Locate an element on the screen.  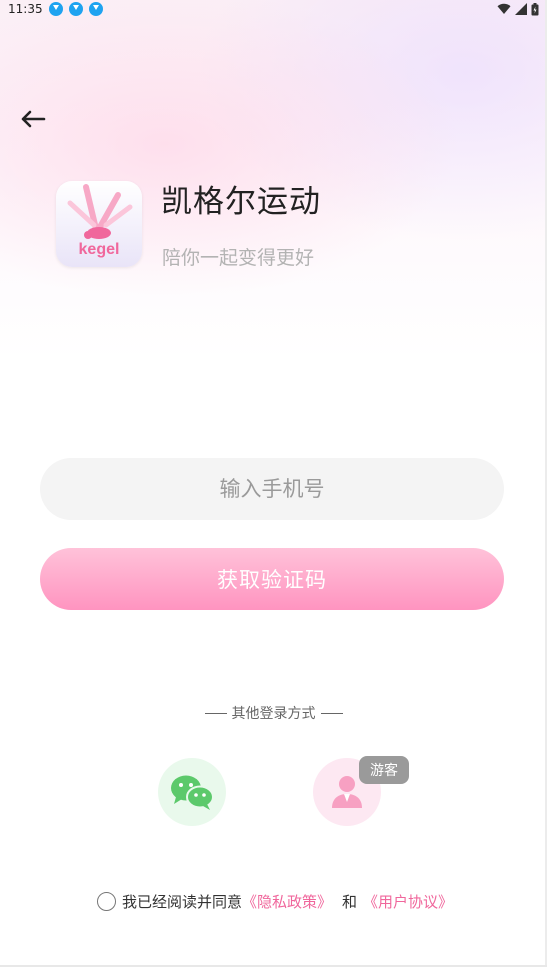
status-right-icons is located at coordinates (518, 9).